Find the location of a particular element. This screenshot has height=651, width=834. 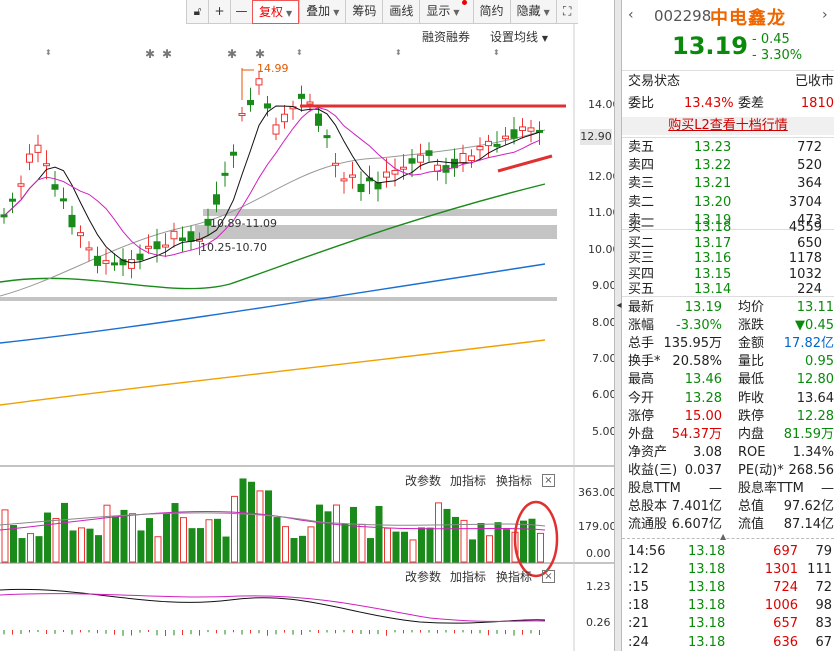

stat-label: 流通股 is located at coordinates (648, 525).